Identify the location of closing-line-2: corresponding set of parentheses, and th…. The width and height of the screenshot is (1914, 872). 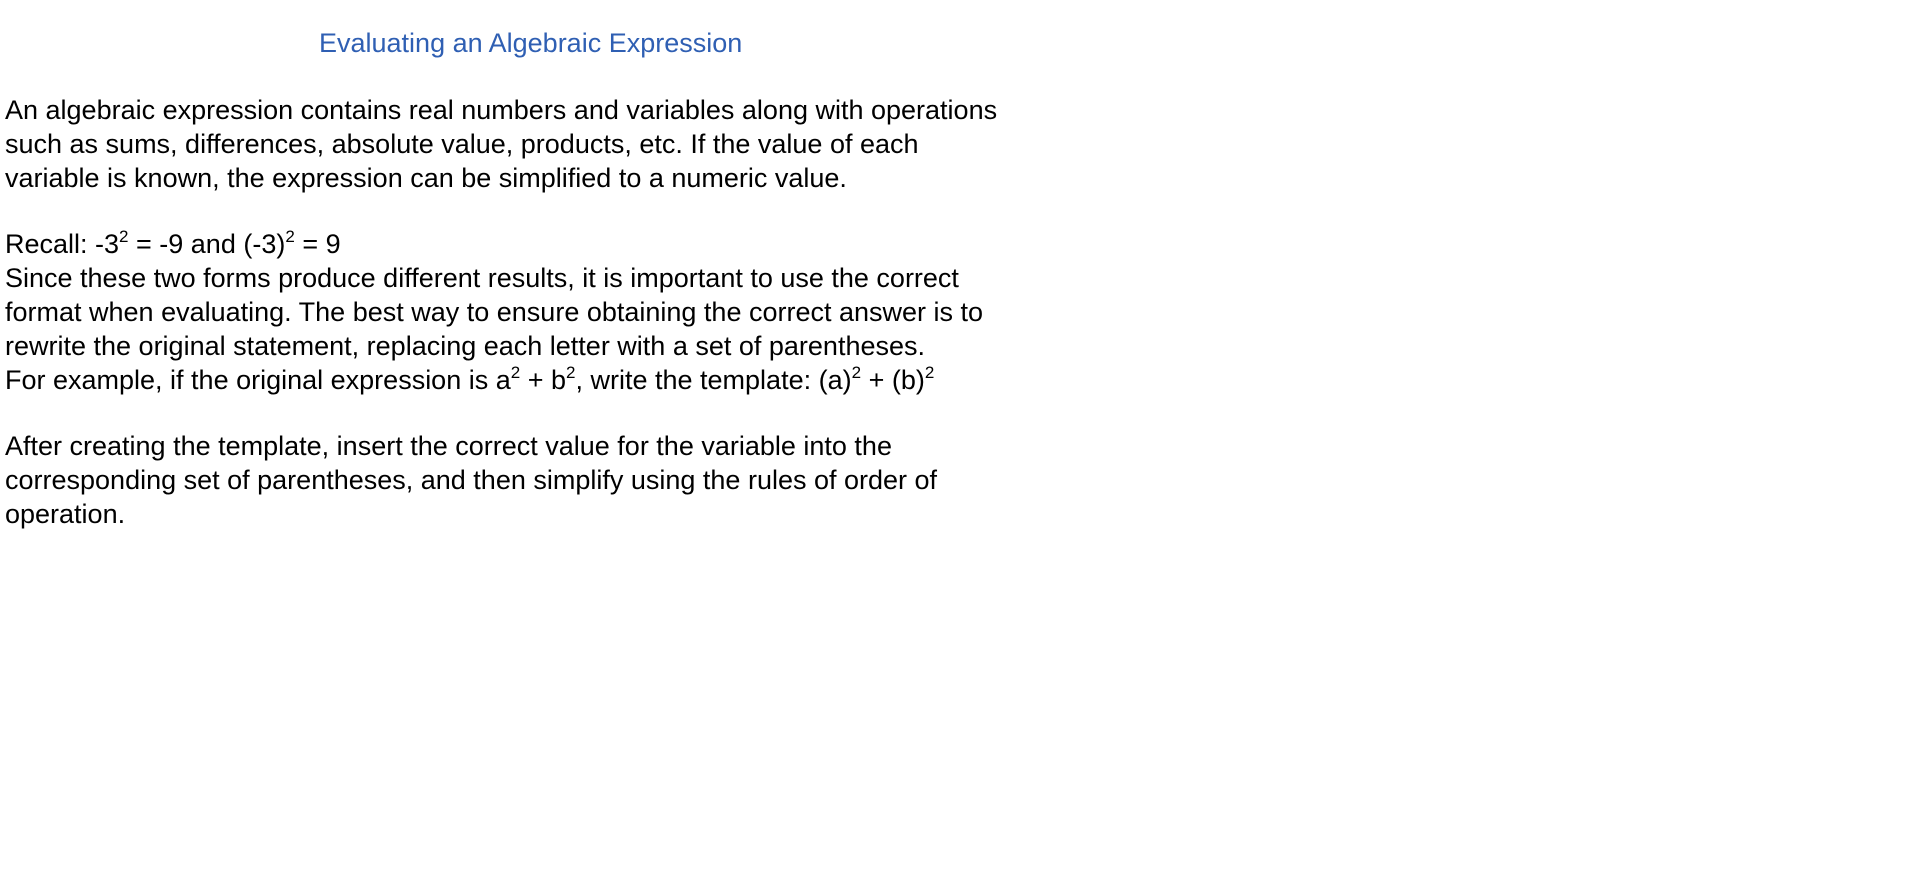
(471, 480).